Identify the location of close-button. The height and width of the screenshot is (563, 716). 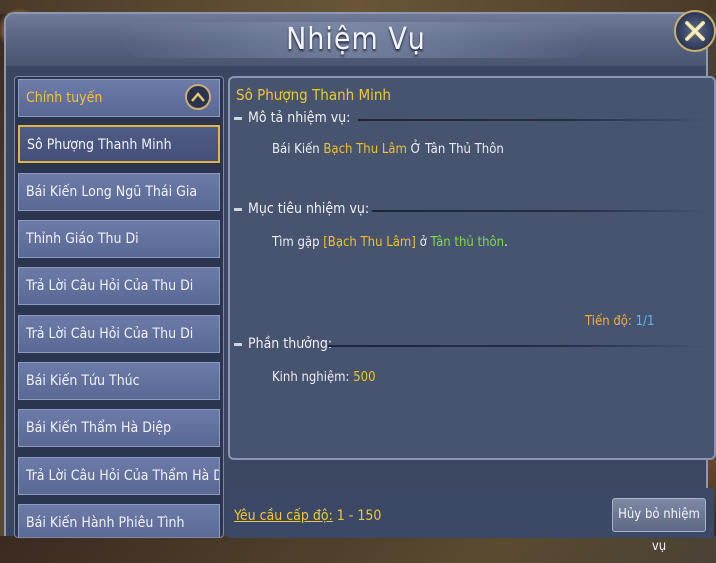
(695, 31).